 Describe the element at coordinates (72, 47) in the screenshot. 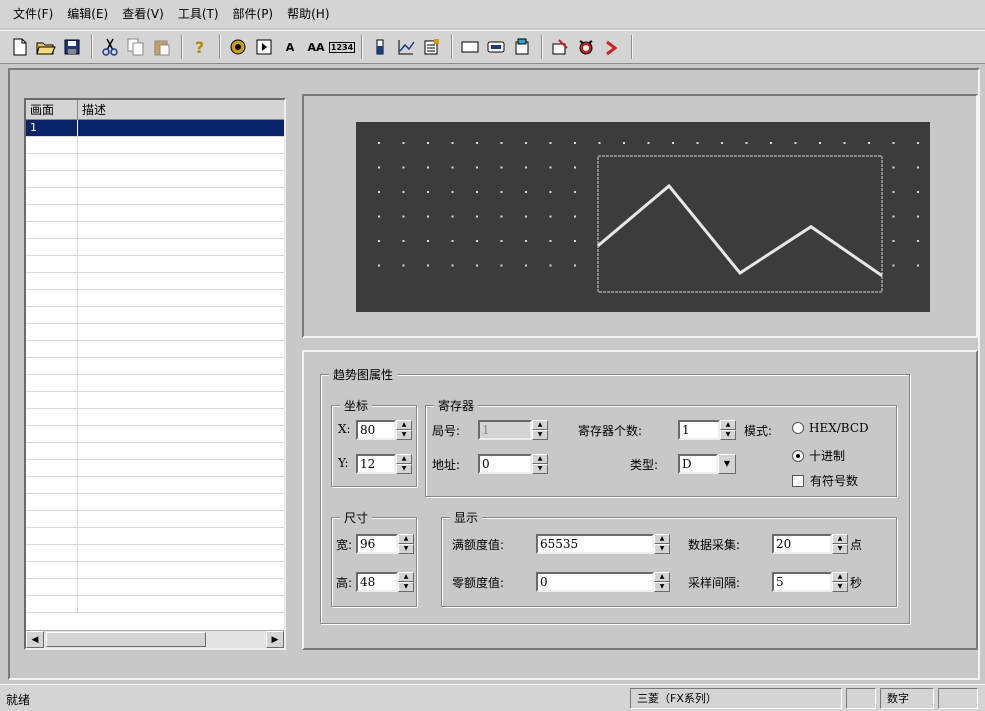

I see `save-icon` at that location.